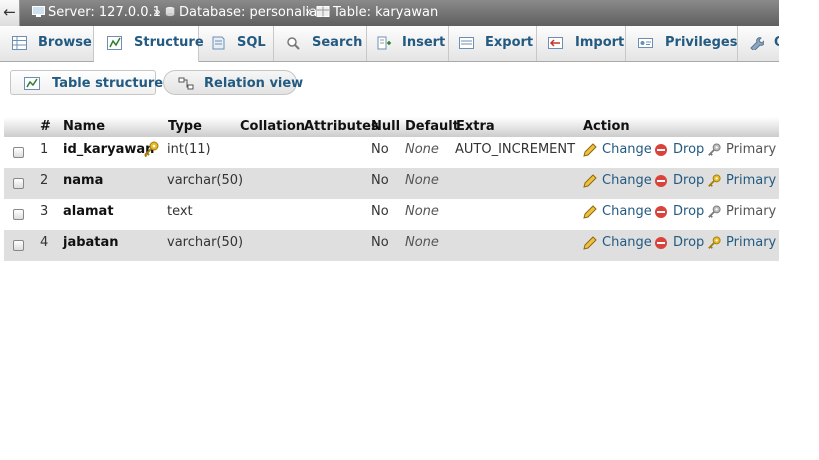  I want to click on tab-operations: O, so click(758, 43).